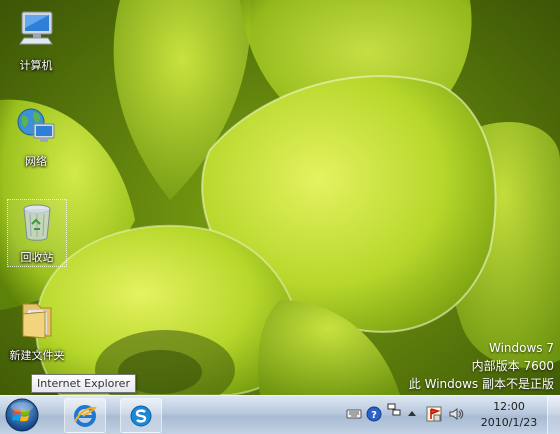  I want to click on internet-explorer-icon, so click(85, 416).